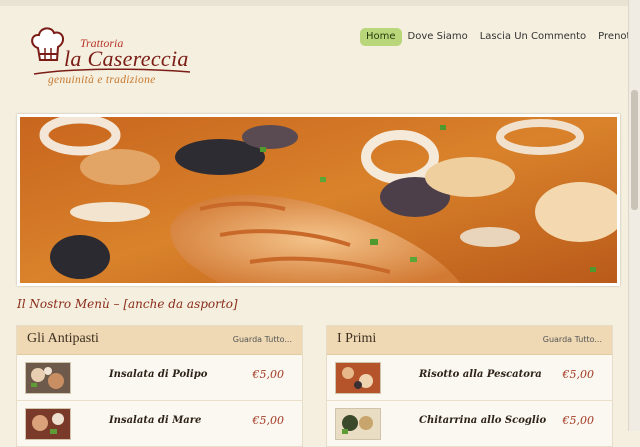  I want to click on nav-dove-siamo: Dove Siamo, so click(438, 37).